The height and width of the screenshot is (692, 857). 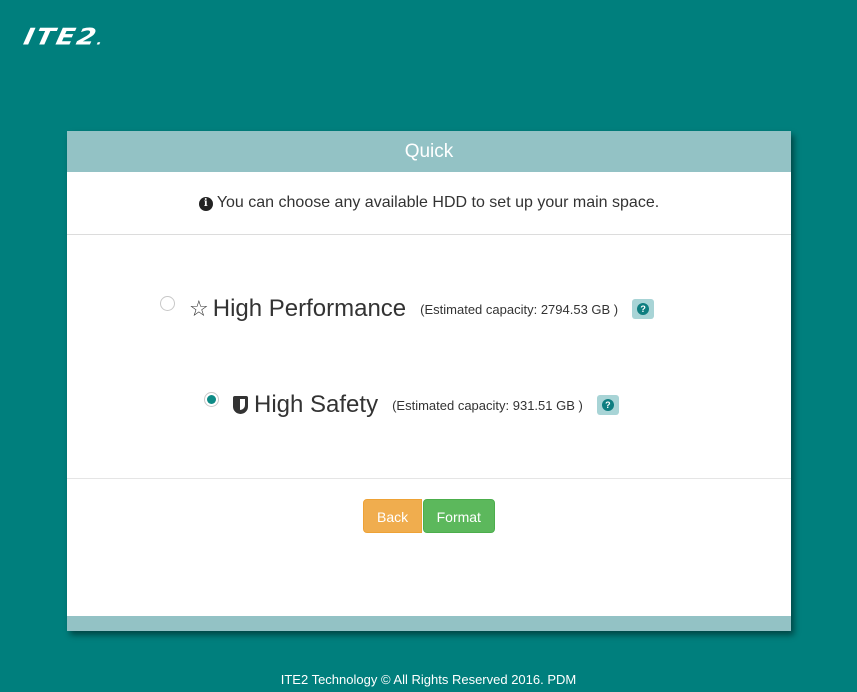 I want to click on radio-high-performance, so click(x=167, y=303).